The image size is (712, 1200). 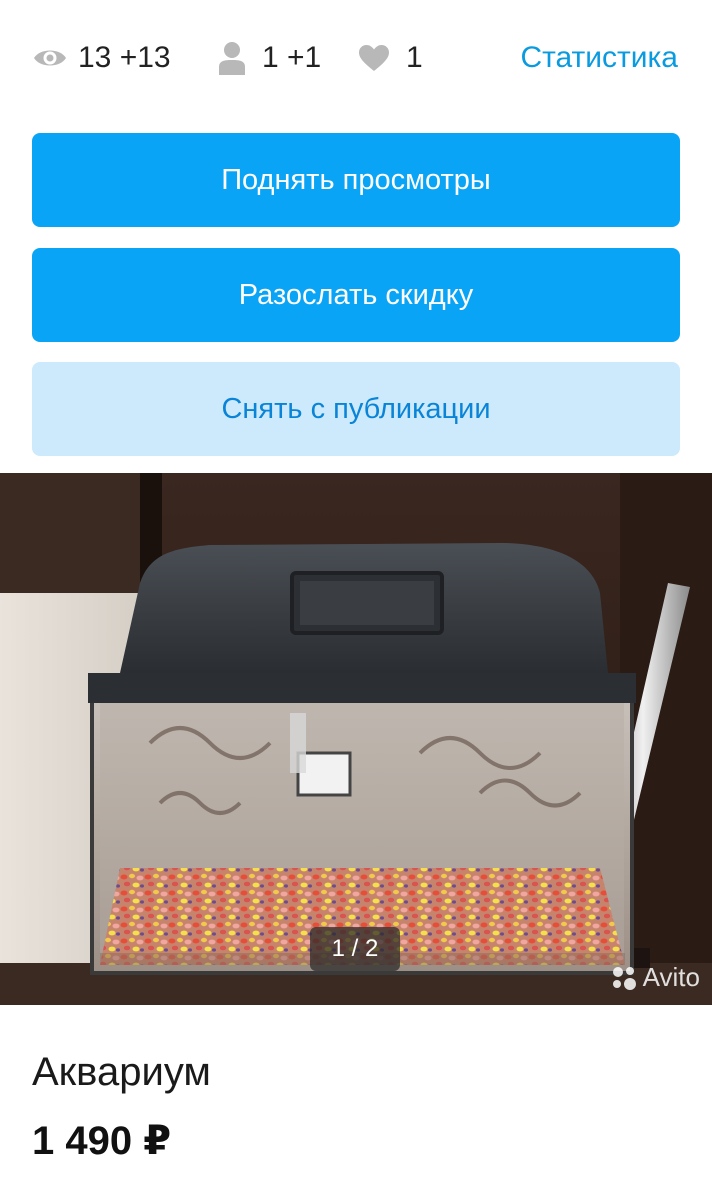 What do you see at coordinates (292, 57) in the screenshot?
I see `contacts-count: 1 +1` at bounding box center [292, 57].